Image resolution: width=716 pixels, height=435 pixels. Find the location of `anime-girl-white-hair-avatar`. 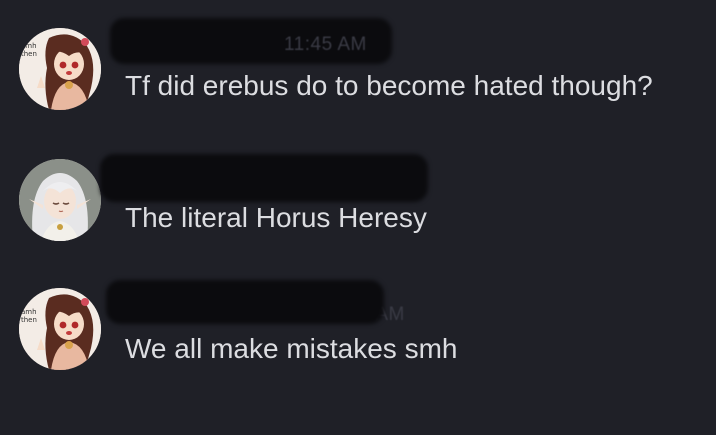

anime-girl-white-hair-avatar is located at coordinates (60, 200).